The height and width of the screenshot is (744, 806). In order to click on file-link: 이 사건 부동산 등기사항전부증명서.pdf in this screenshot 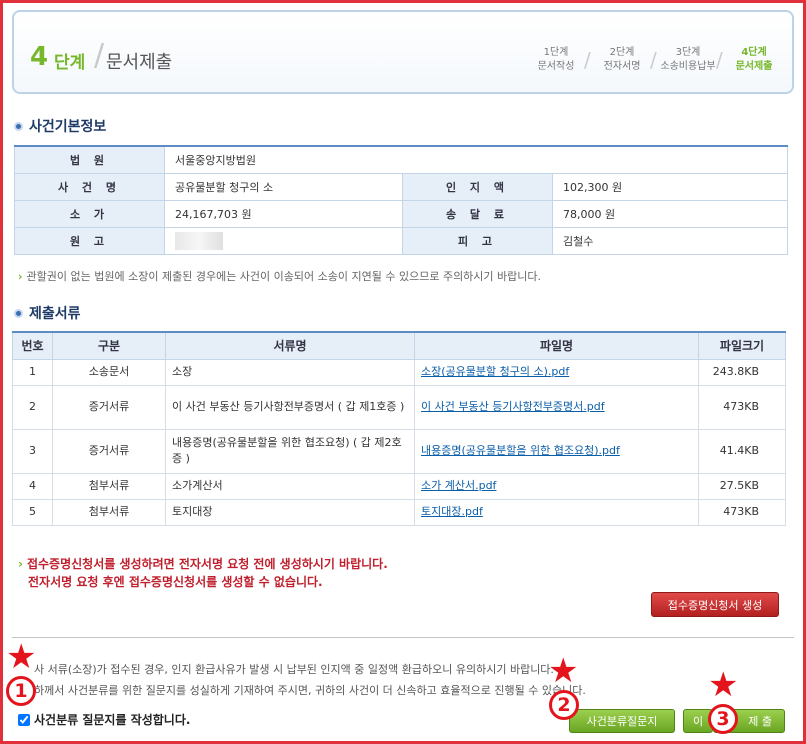, I will do `click(513, 406)`.